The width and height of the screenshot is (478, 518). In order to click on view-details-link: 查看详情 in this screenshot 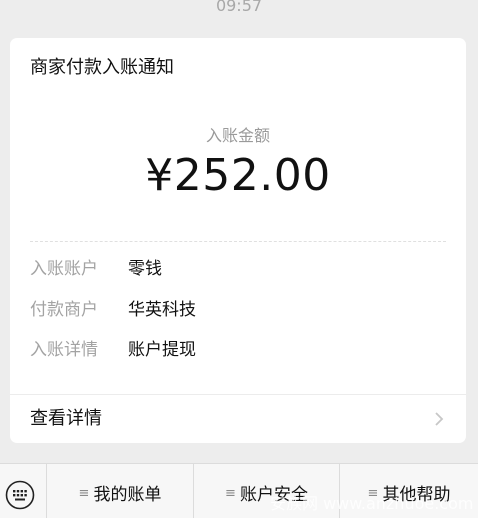, I will do `click(238, 419)`.